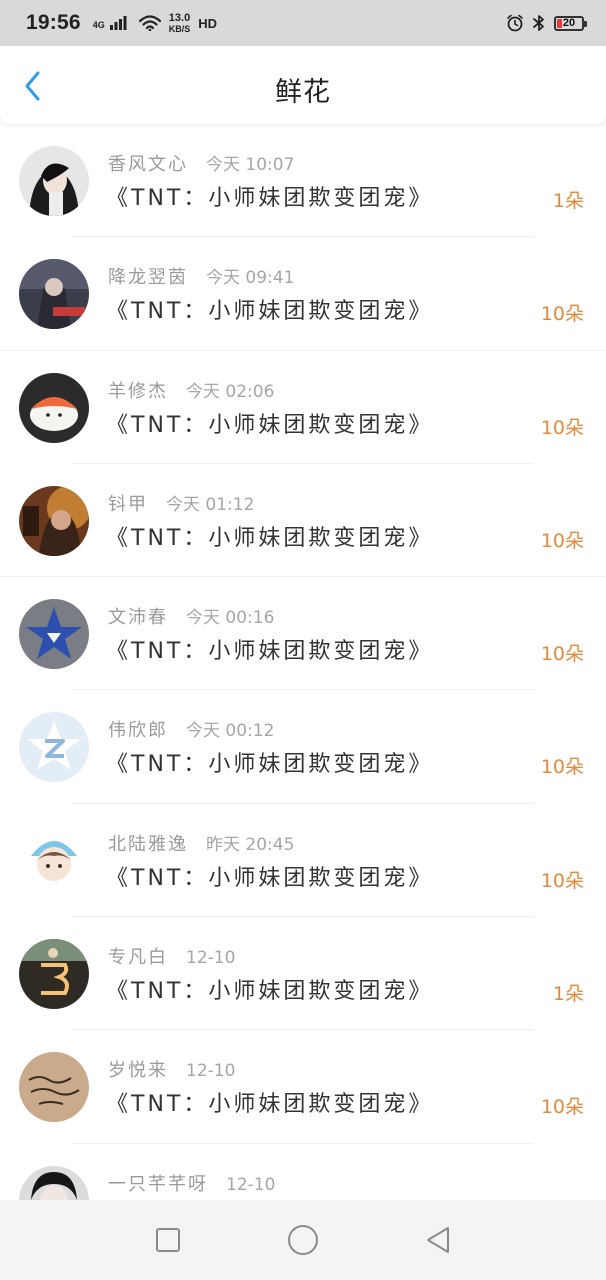 The height and width of the screenshot is (1280, 606). I want to click on app-header: 鲜花, so click(303, 85).